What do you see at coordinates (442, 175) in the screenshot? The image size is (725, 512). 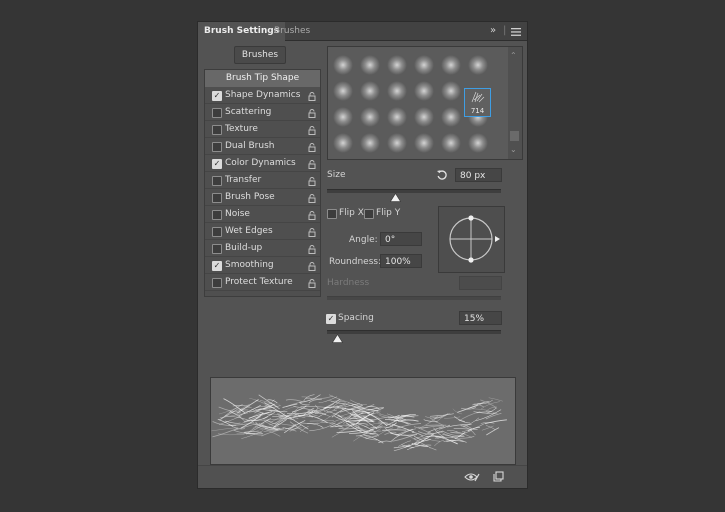 I see `reset-size-icon` at bounding box center [442, 175].